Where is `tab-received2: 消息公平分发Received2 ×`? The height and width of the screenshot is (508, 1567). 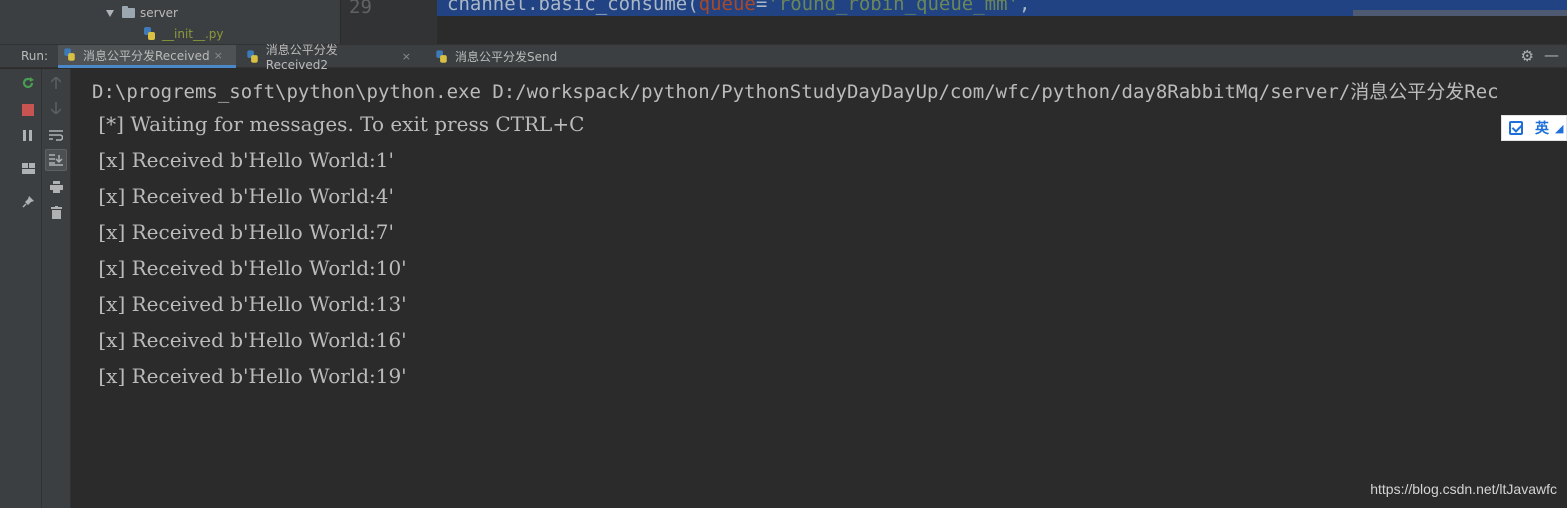 tab-received2: 消息公平分发Received2 × is located at coordinates (329, 57).